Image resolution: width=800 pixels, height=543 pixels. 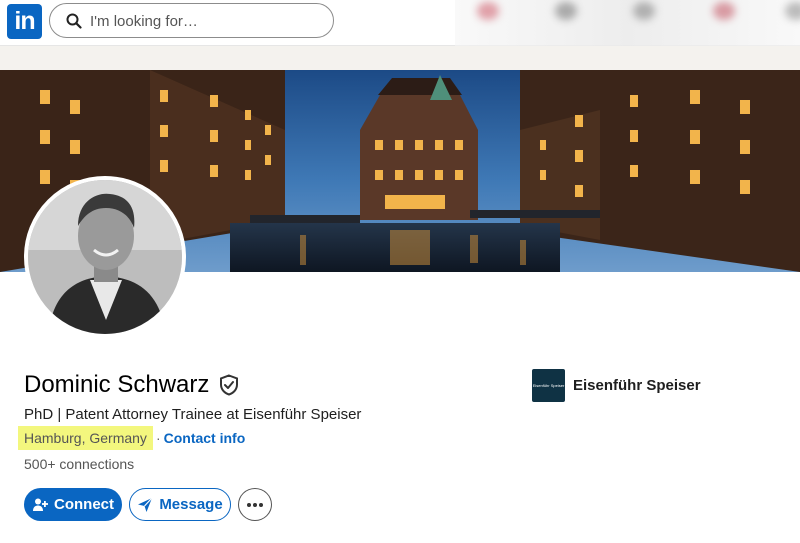 I want to click on search-box, so click(x=191, y=20).